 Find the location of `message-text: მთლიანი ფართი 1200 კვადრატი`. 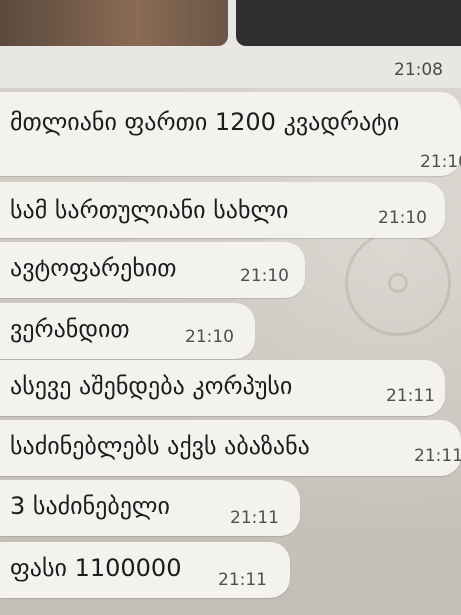

message-text: მთლიანი ფართი 1200 კვადრატი is located at coordinates (205, 122).